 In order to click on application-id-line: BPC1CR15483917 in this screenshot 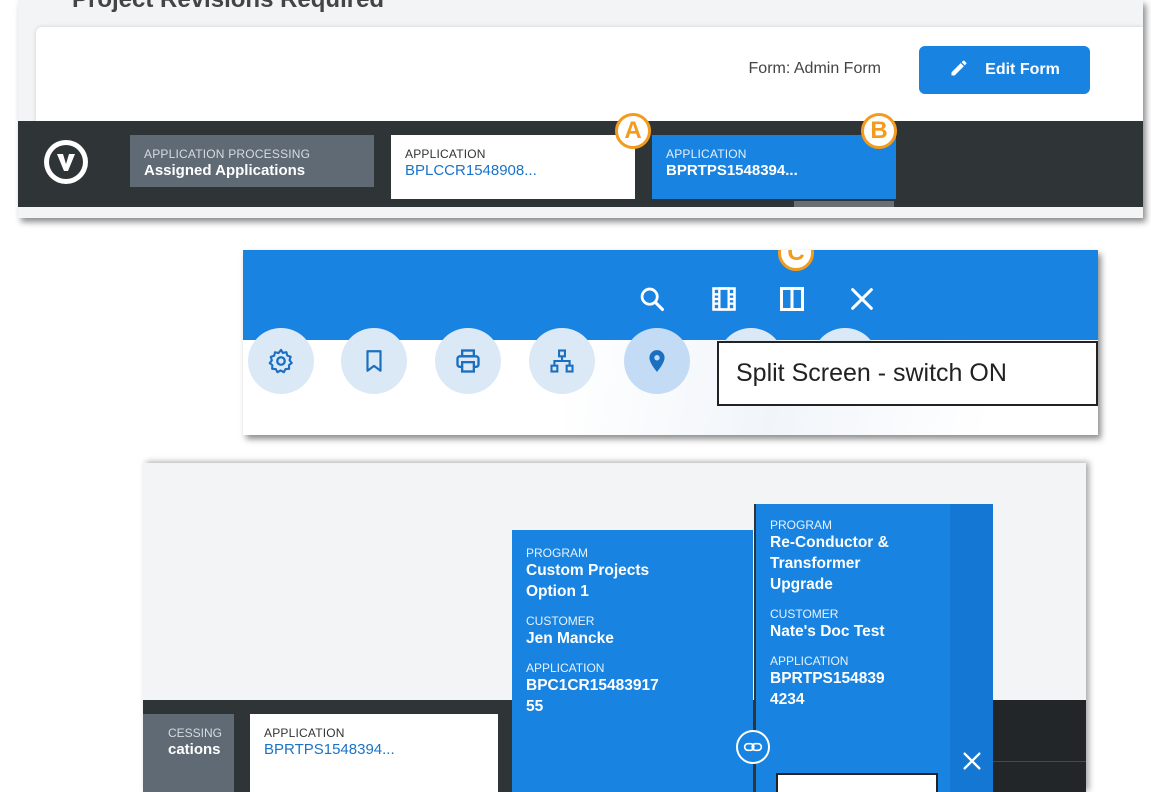, I will do `click(592, 685)`.